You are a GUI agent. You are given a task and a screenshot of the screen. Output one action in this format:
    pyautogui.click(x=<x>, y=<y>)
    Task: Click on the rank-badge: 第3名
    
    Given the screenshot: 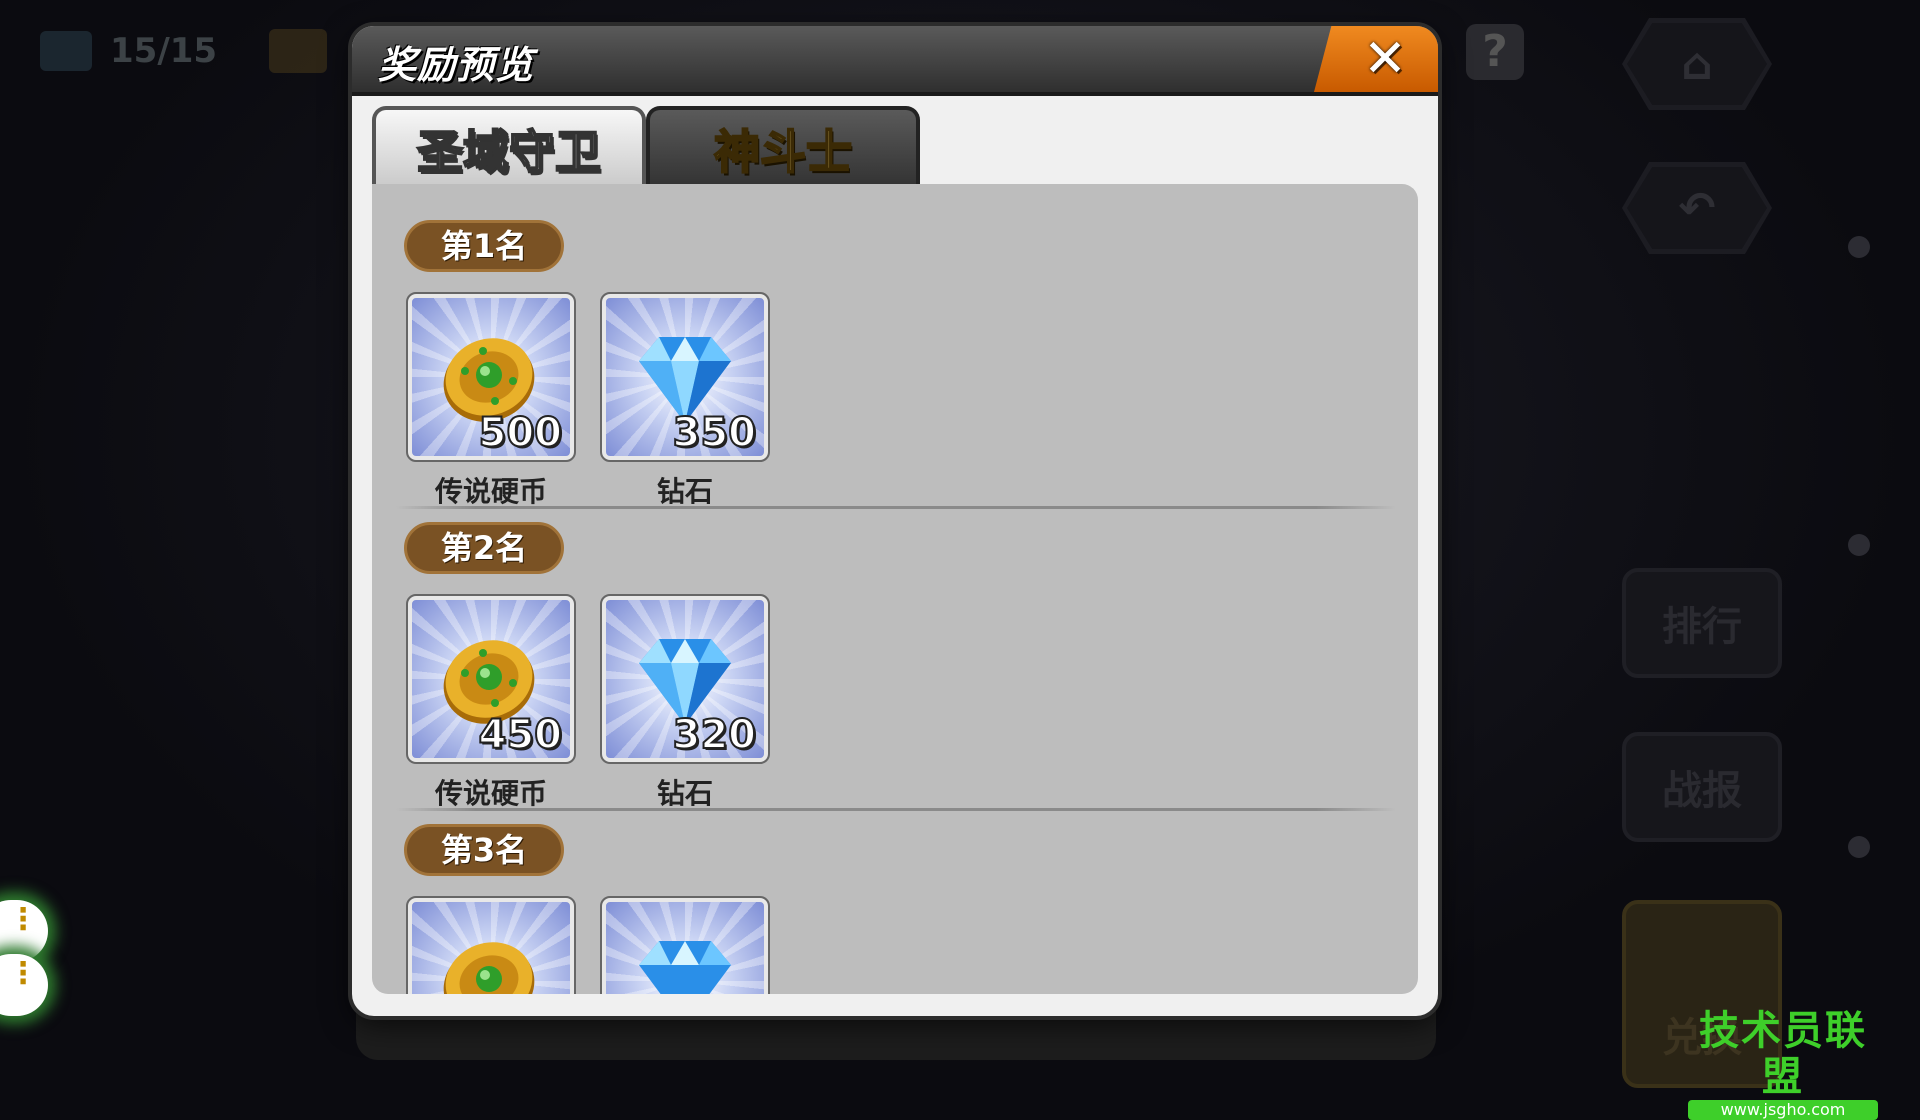 What is the action you would take?
    pyautogui.click(x=484, y=850)
    